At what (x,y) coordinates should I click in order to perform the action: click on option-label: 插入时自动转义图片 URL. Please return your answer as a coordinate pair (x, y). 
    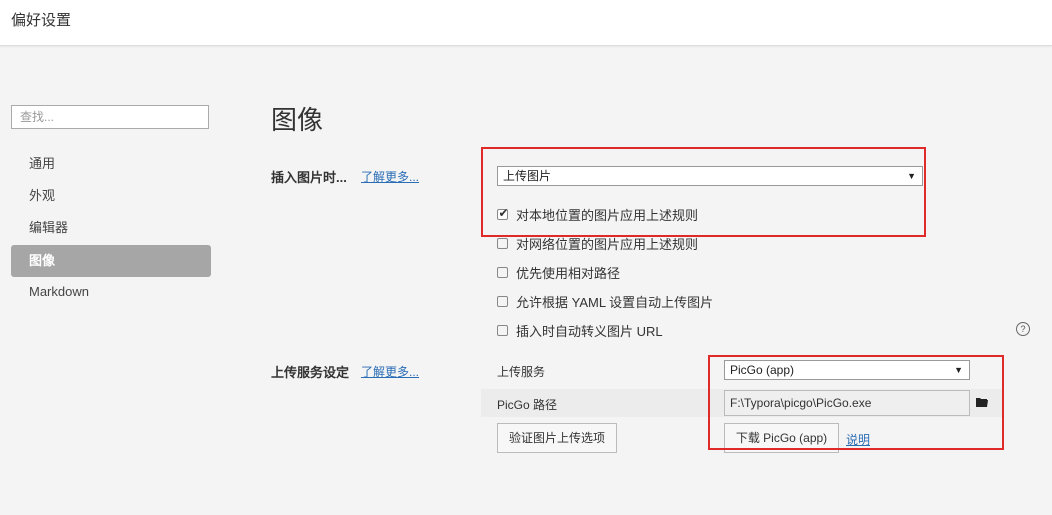
    Looking at the image, I should click on (589, 331).